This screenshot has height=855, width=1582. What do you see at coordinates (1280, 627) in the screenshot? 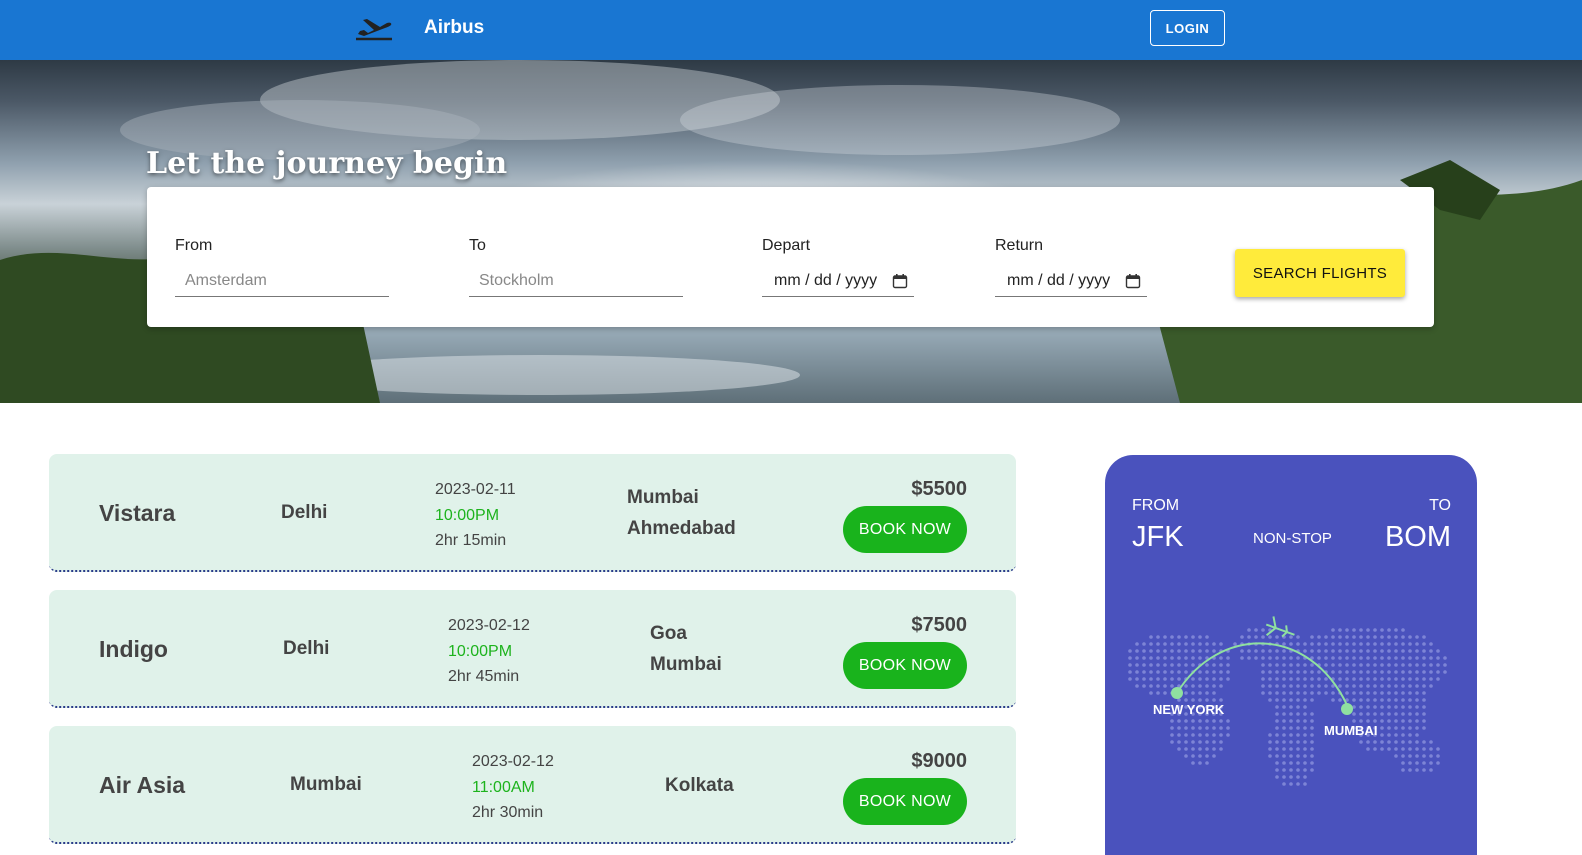
I see `airplane-icon` at bounding box center [1280, 627].